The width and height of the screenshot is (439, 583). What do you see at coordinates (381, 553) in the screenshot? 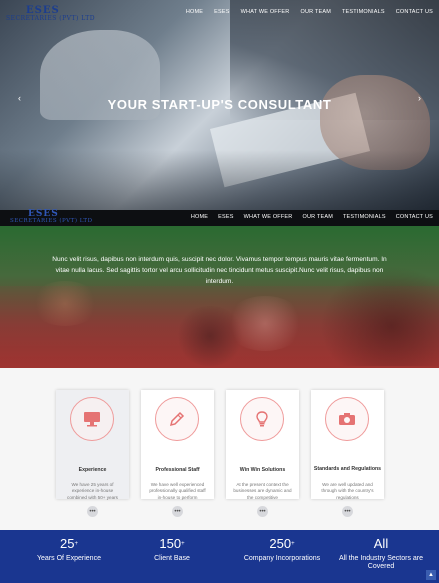
I see `stat-sectors: All All the Industry Sectors are Covered` at bounding box center [381, 553].